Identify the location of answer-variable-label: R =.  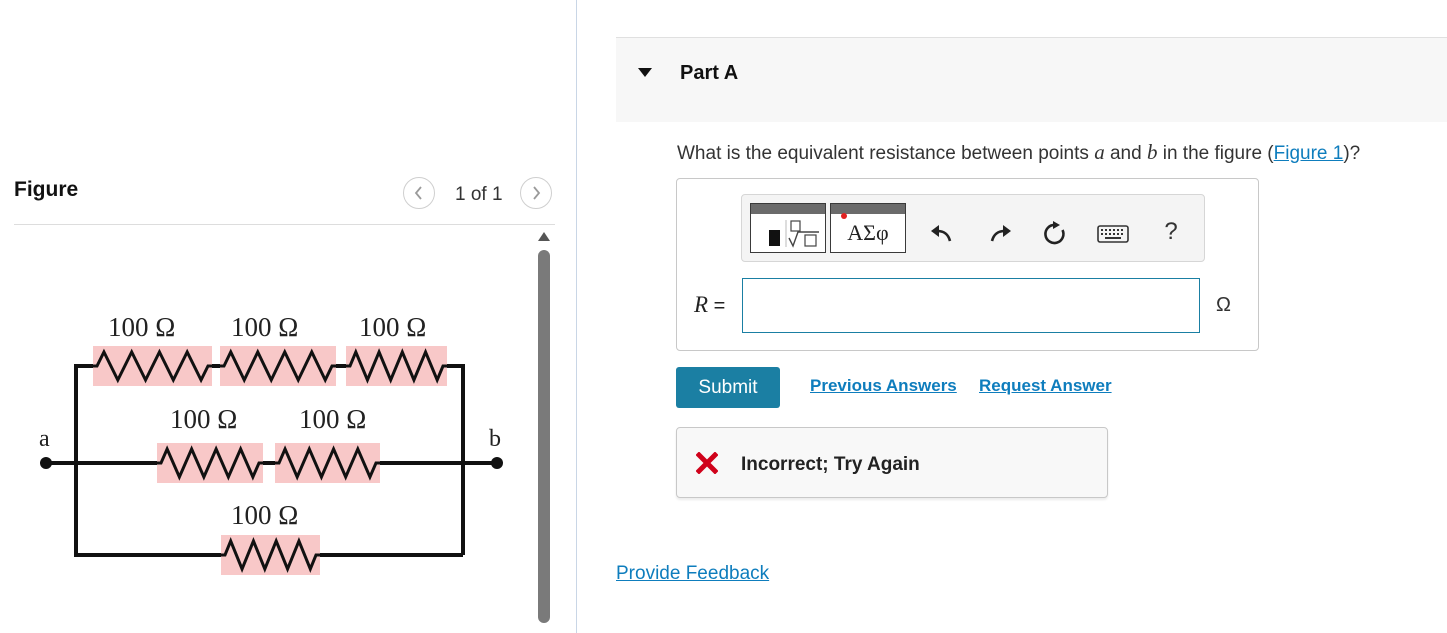
(709, 305).